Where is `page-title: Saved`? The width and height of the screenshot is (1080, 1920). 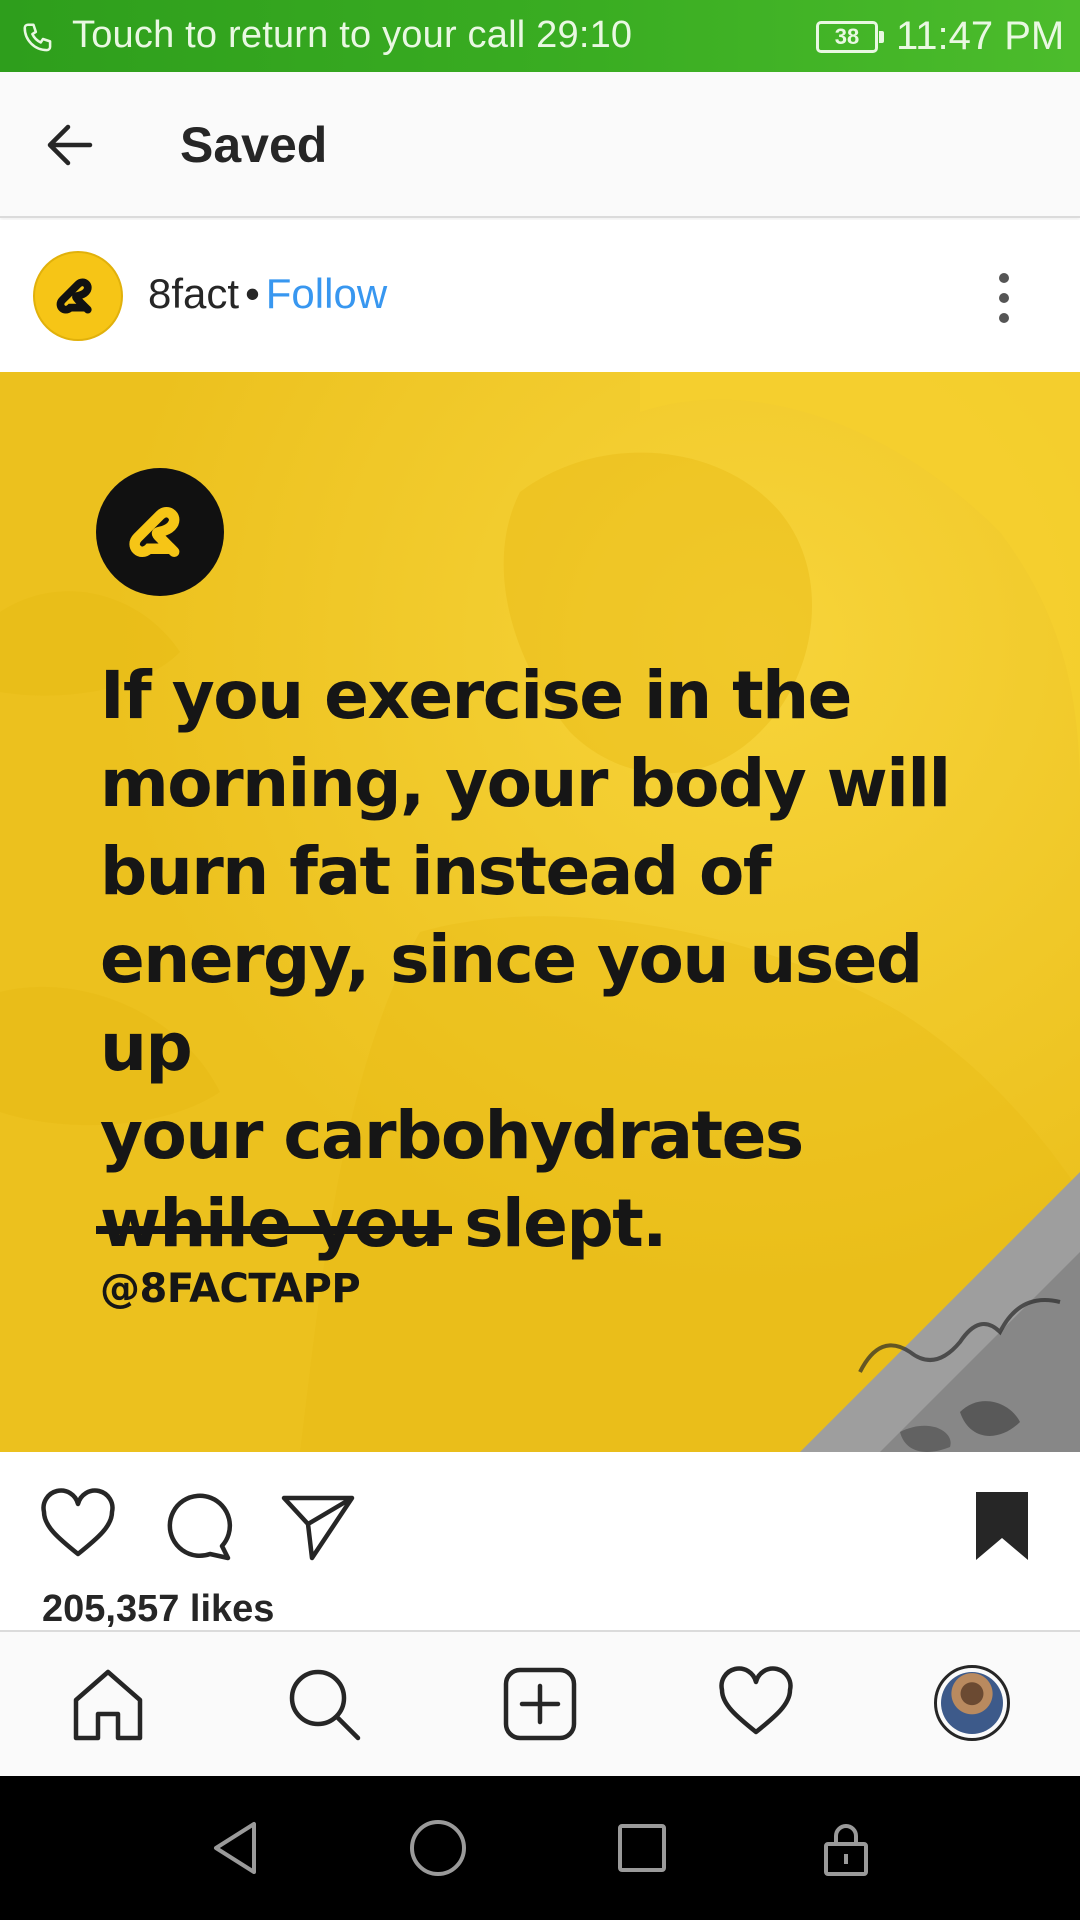 page-title: Saved is located at coordinates (254, 145).